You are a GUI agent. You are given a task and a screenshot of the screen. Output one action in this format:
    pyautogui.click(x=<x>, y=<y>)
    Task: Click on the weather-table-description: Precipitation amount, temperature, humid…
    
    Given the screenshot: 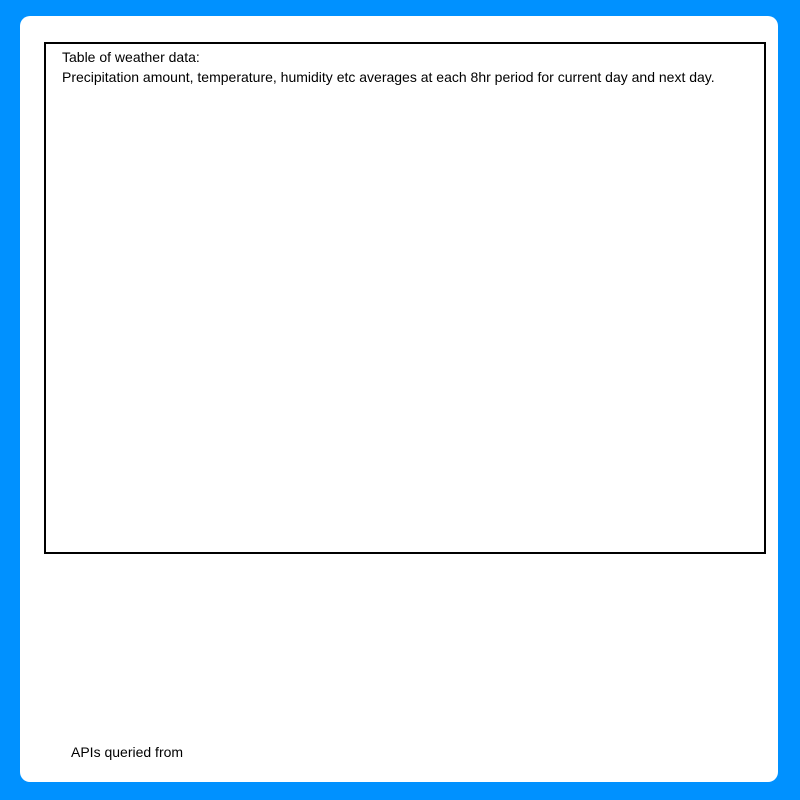 What is the action you would take?
    pyautogui.click(x=388, y=77)
    